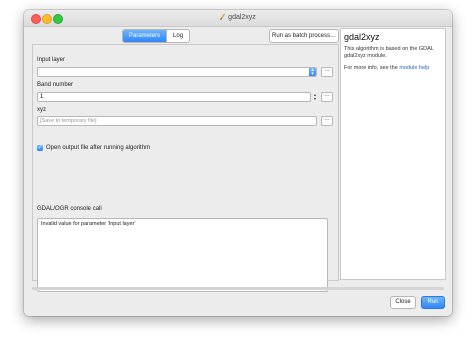 This screenshot has height=348, width=474. What do you see at coordinates (315, 97) in the screenshot?
I see `spin-arrows-icon: ▴ ▾` at bounding box center [315, 97].